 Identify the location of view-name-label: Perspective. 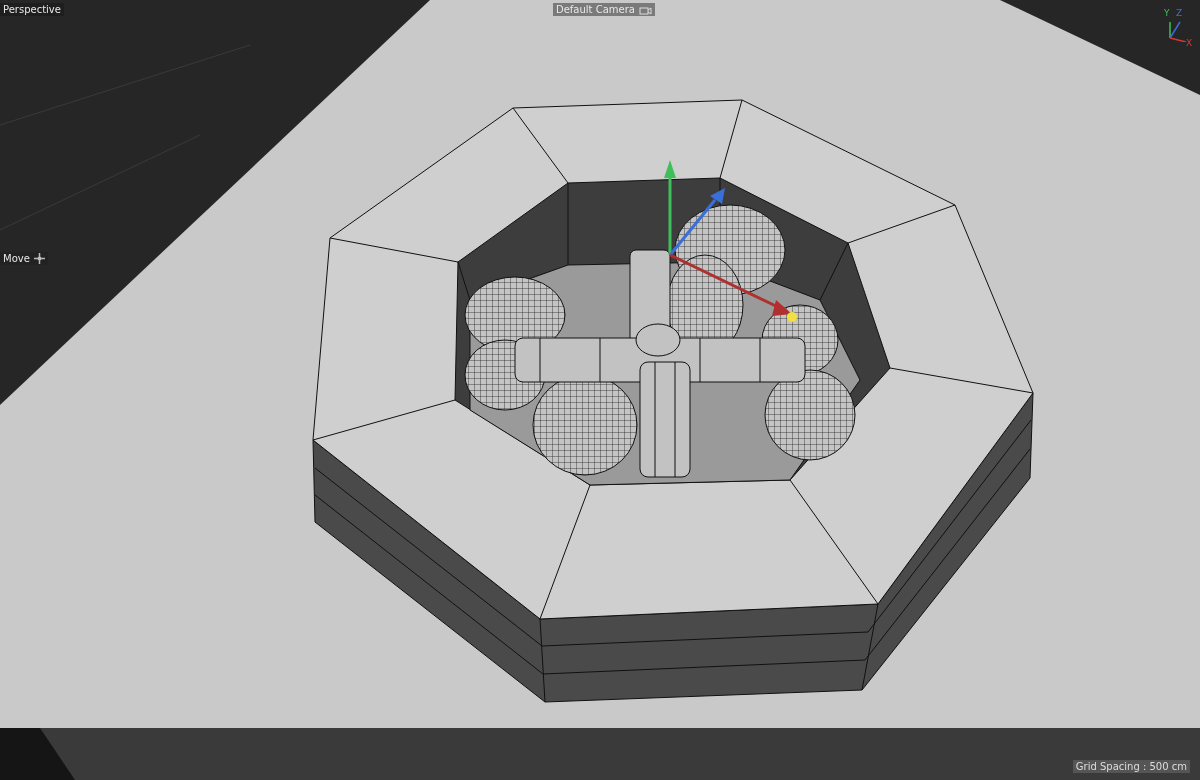
(32, 9).